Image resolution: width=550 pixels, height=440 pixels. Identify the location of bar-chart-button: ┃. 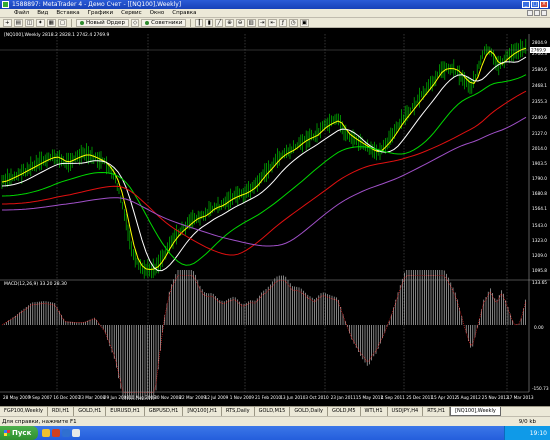
(199, 22).